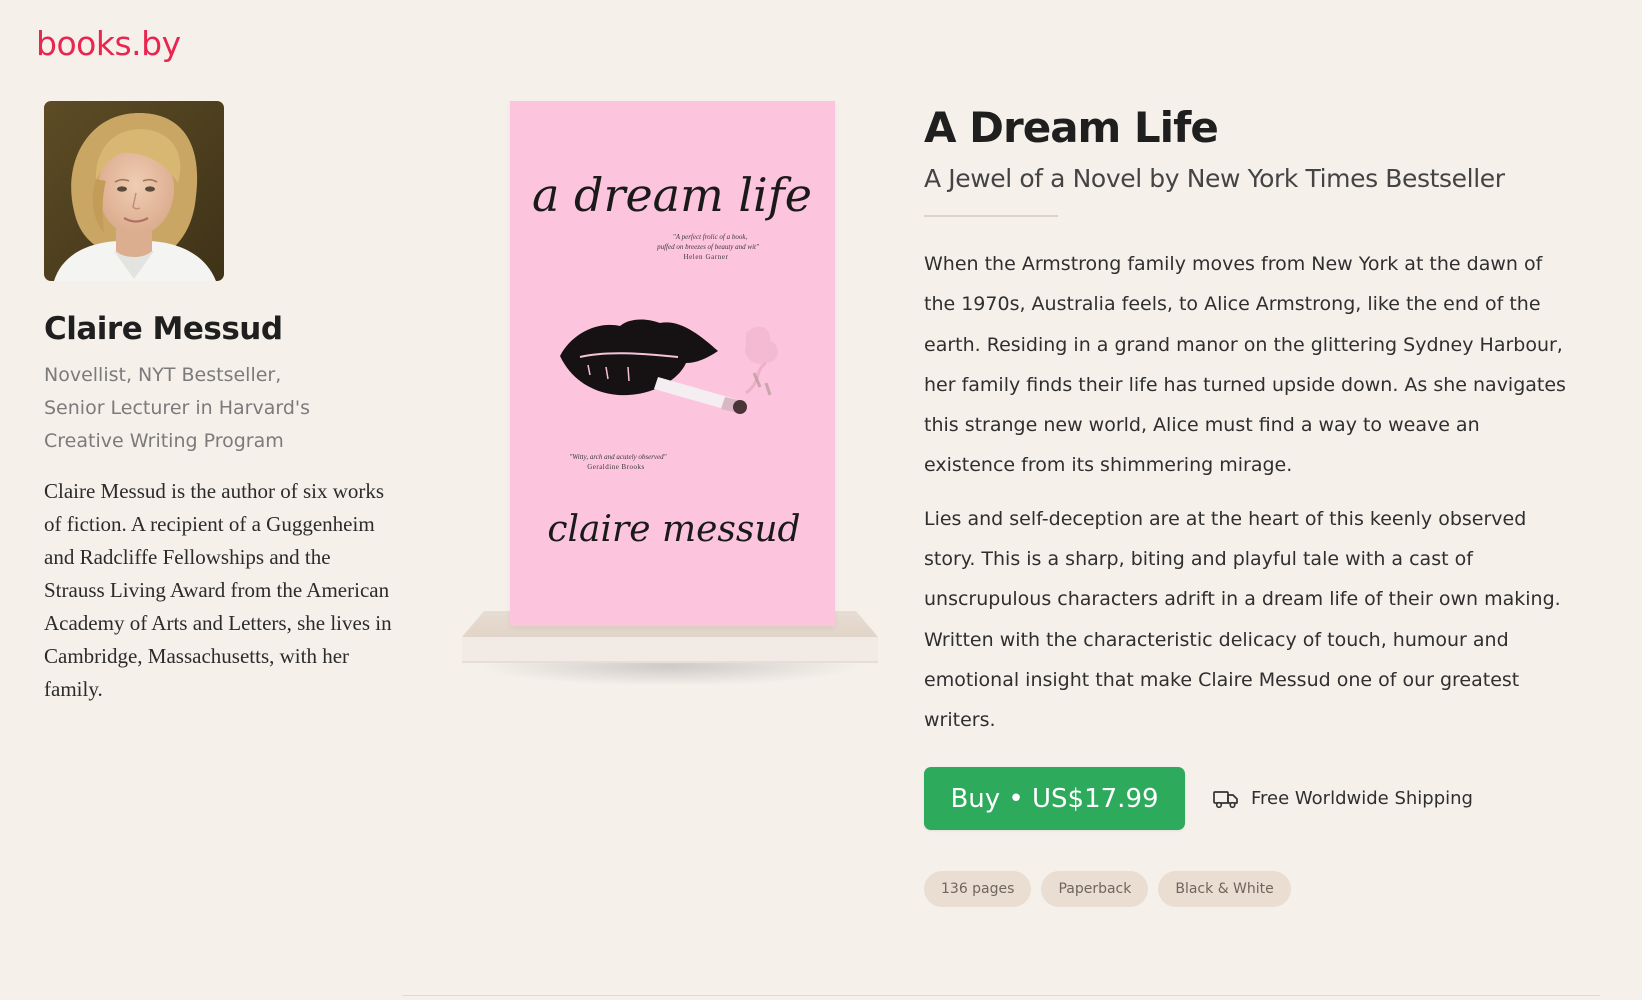 The height and width of the screenshot is (1000, 1642). Describe the element at coordinates (710, 237) in the screenshot. I see `cover-quote-top-line1: "A perfect frolic of a book,` at that location.